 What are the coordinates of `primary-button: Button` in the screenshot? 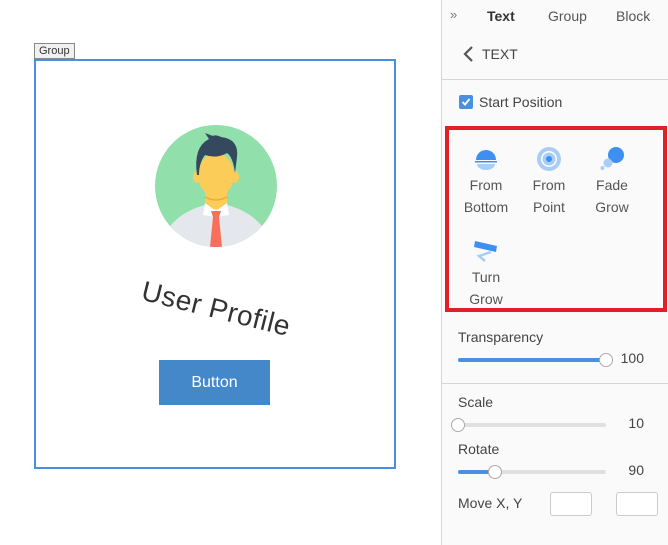 It's located at (214, 382).